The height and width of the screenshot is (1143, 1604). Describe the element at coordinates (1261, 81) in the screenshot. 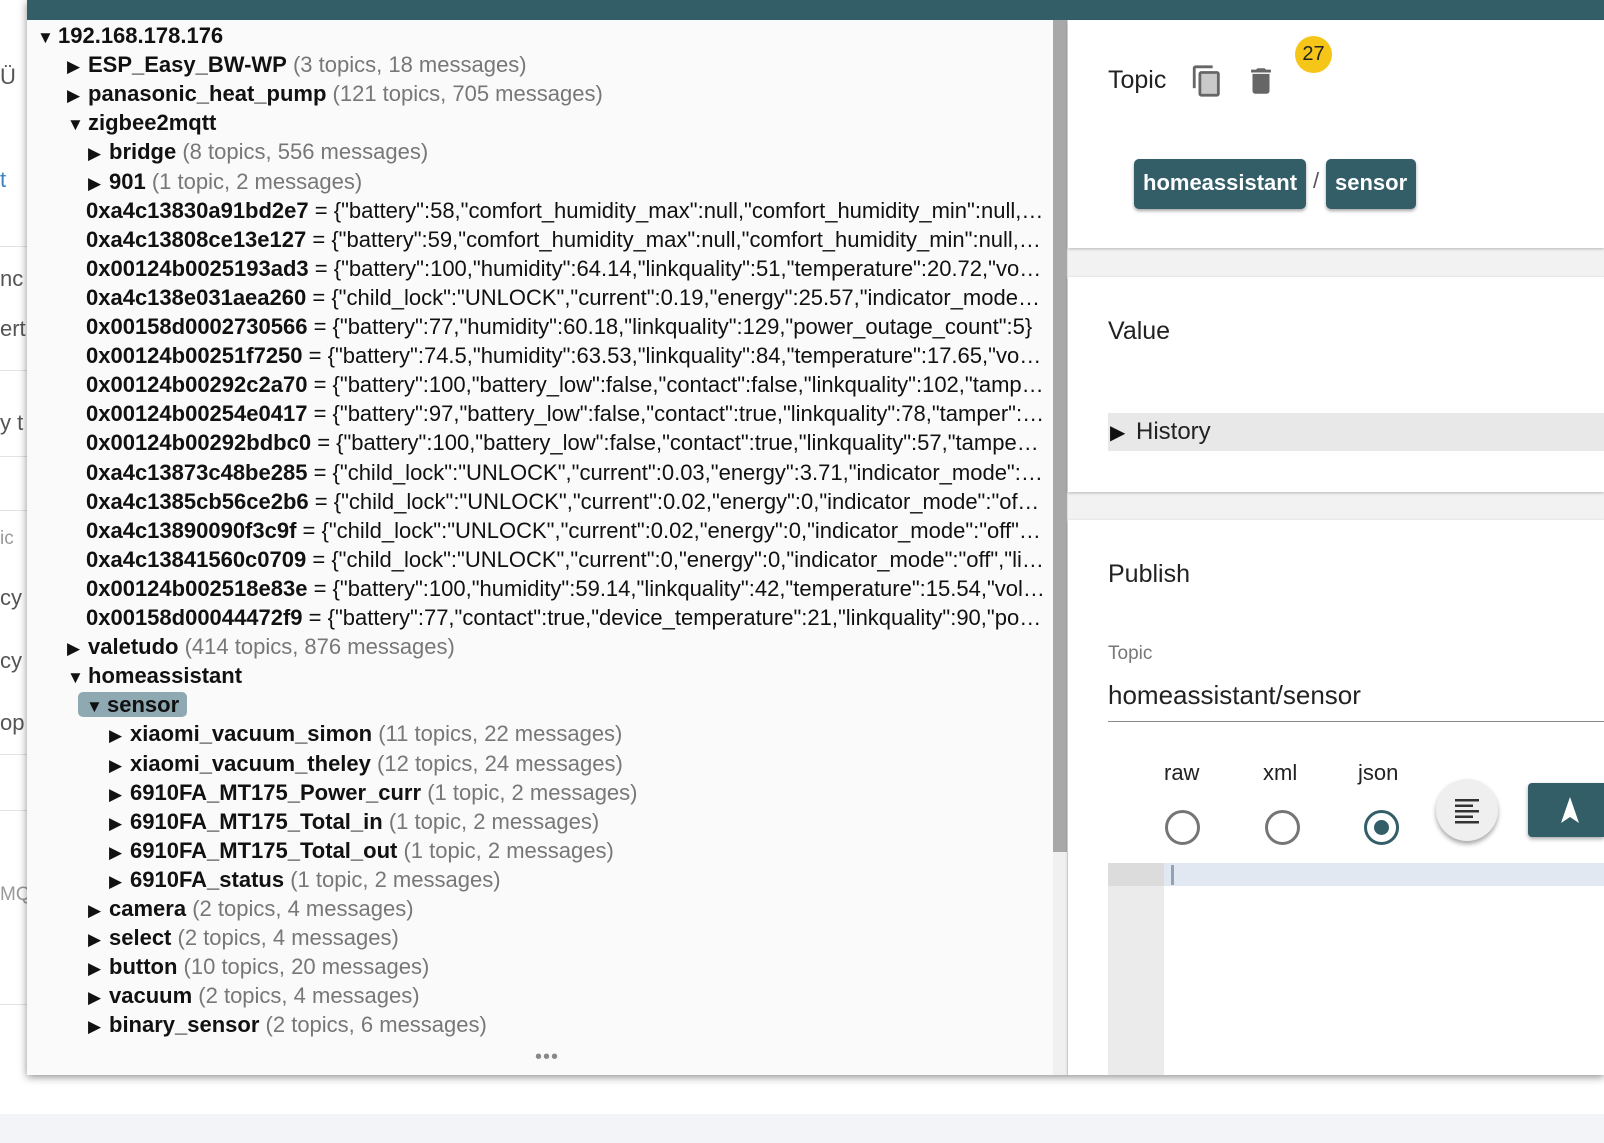

I see `trash-icon` at that location.